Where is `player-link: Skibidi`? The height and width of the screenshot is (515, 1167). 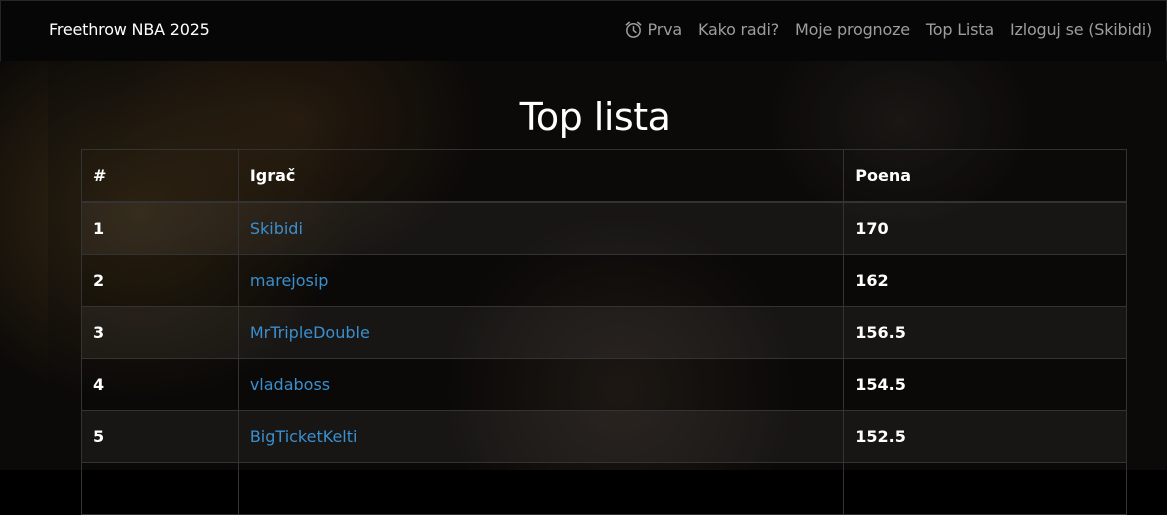
player-link: Skibidi is located at coordinates (276, 228).